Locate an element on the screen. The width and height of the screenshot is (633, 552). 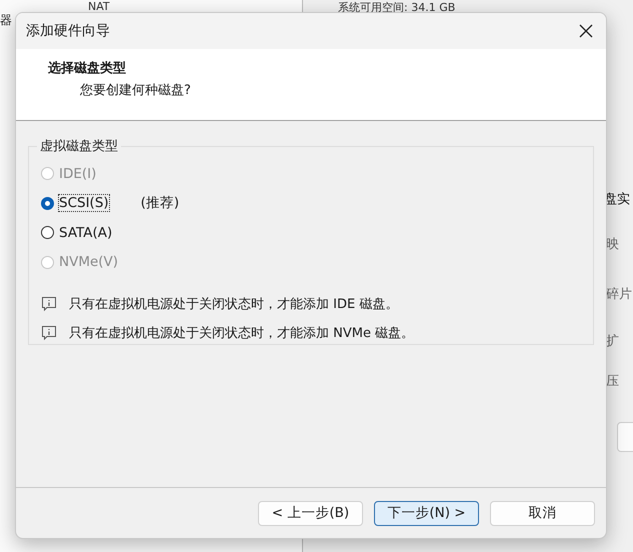
step-heading: 选择磁盘类型 is located at coordinates (87, 68).